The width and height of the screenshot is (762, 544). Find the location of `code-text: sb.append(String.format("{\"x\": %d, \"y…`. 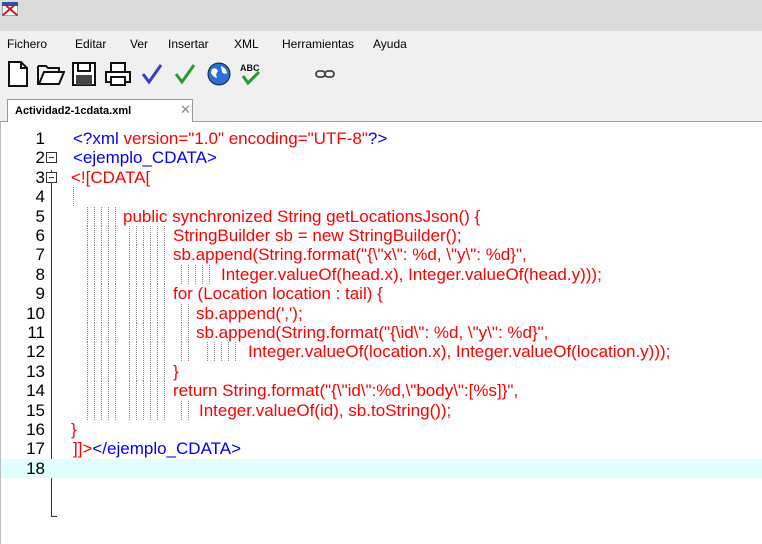

code-text: sb.append(String.format("{\"x\": %d, \"y… is located at coordinates (350, 254).